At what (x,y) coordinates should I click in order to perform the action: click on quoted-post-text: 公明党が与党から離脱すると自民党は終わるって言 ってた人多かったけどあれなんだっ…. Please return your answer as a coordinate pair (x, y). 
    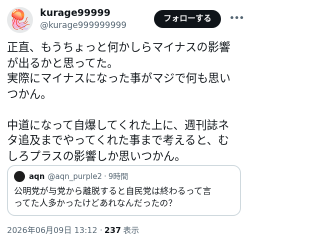
    Looking at the image, I should click on (113, 198).